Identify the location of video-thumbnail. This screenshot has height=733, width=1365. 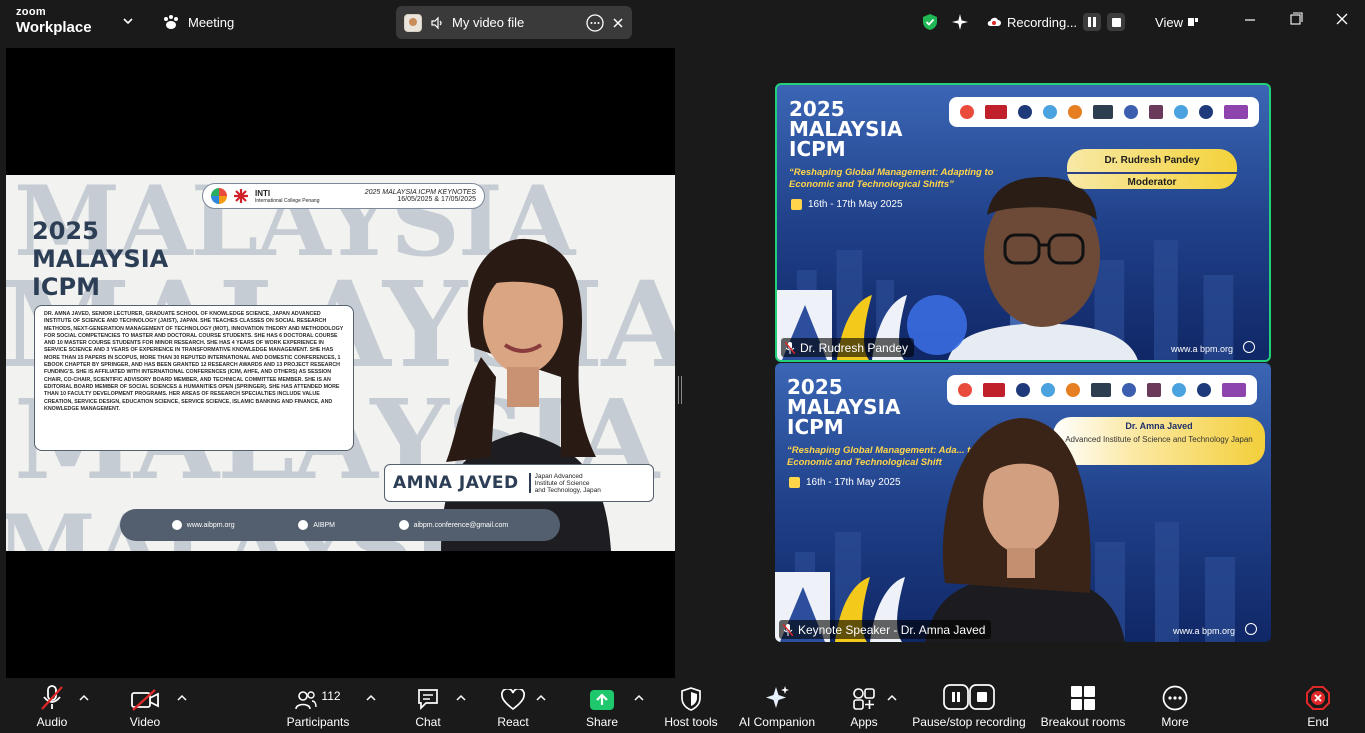
(413, 22).